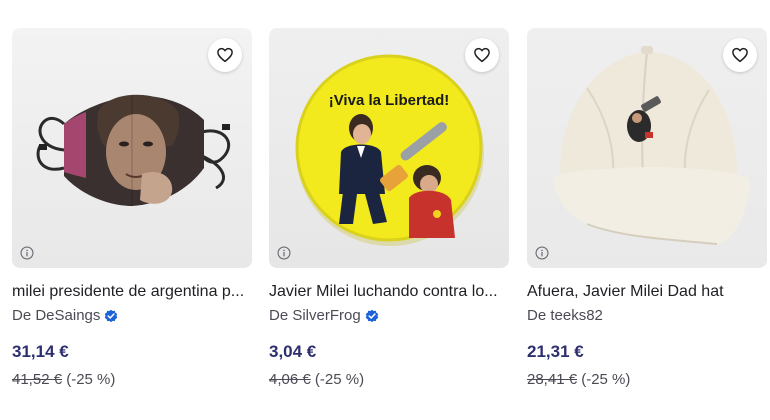 The height and width of the screenshot is (420, 770). I want to click on seller-name: De SilverFrog, so click(324, 316).